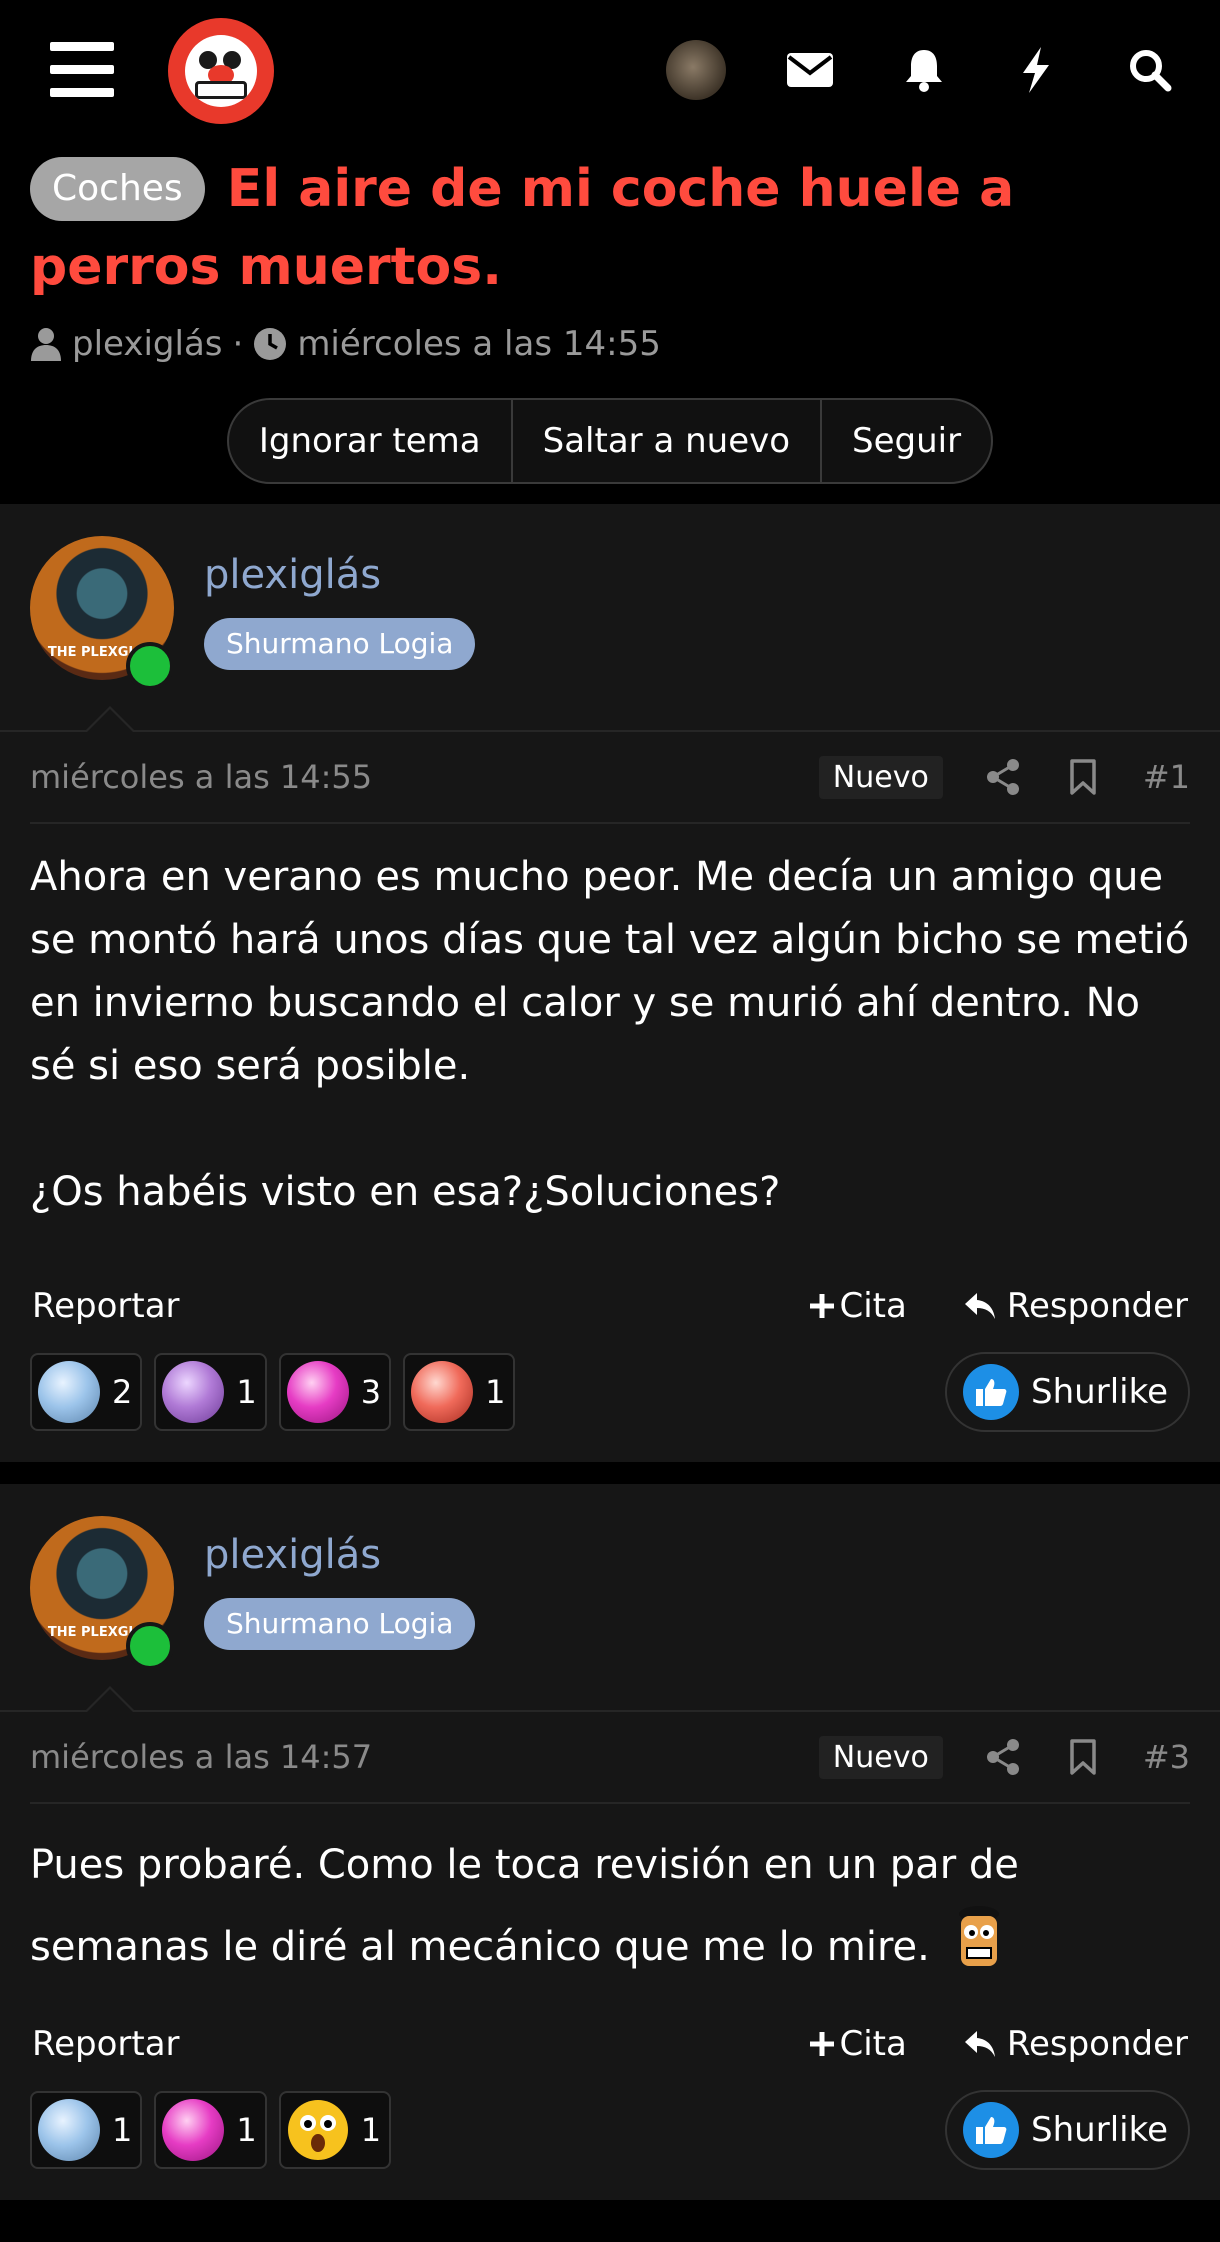 Image resolution: width=1220 pixels, height=2242 pixels. I want to click on reaction-pink-gem: 3, so click(335, 1392).